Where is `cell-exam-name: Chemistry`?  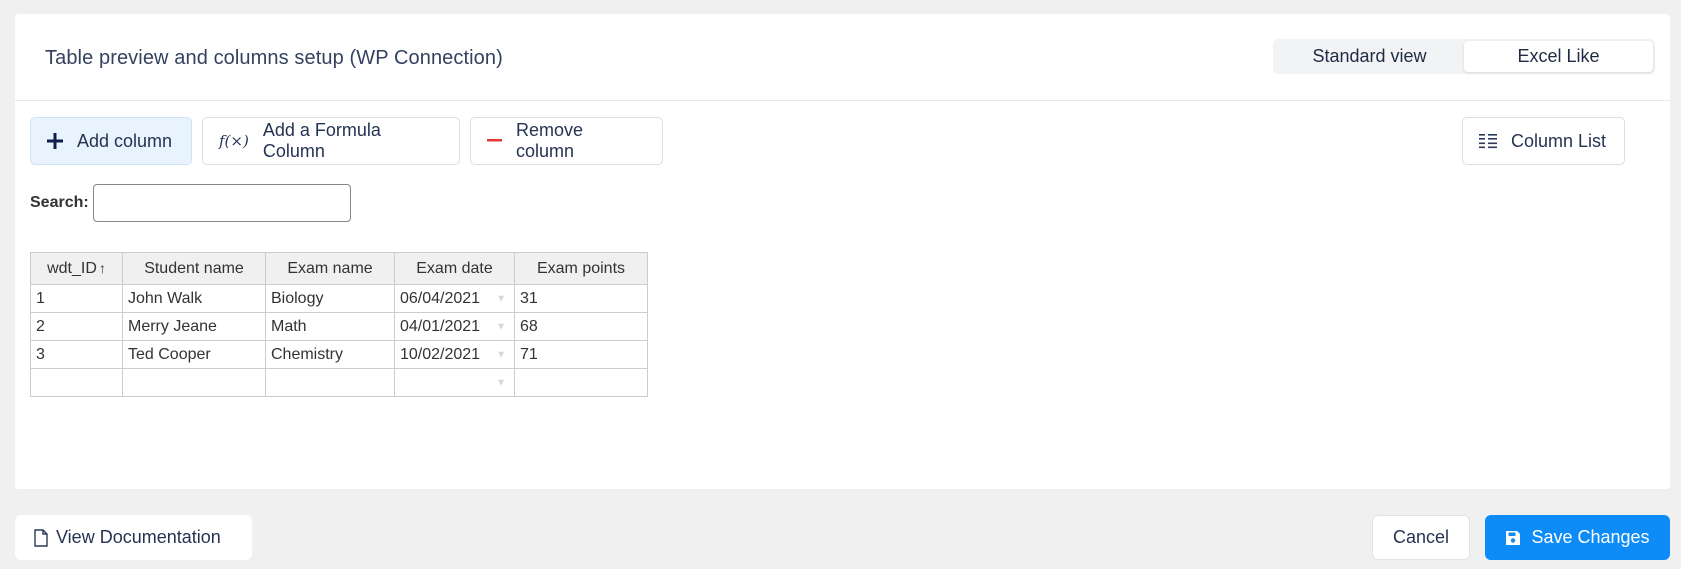
cell-exam-name: Chemistry is located at coordinates (330, 354).